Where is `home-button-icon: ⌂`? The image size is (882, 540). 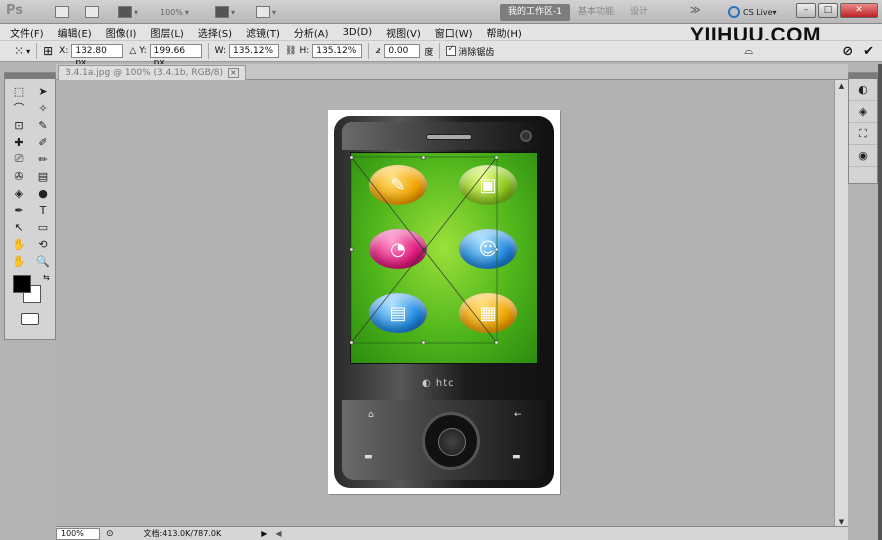 home-button-icon: ⌂ is located at coordinates (371, 415).